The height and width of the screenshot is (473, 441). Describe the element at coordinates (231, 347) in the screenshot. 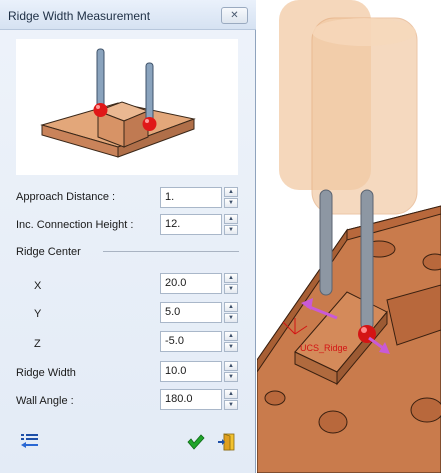

I see `z-decrement-button: ▼` at that location.